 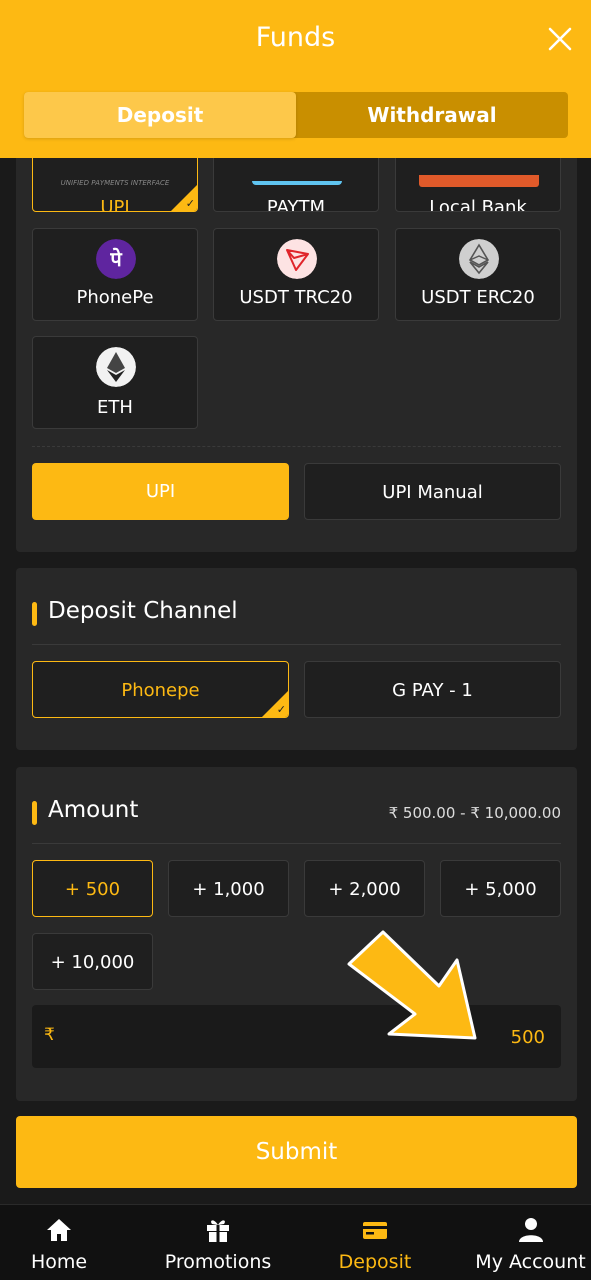 I want to click on home-icon, so click(x=59, y=1230).